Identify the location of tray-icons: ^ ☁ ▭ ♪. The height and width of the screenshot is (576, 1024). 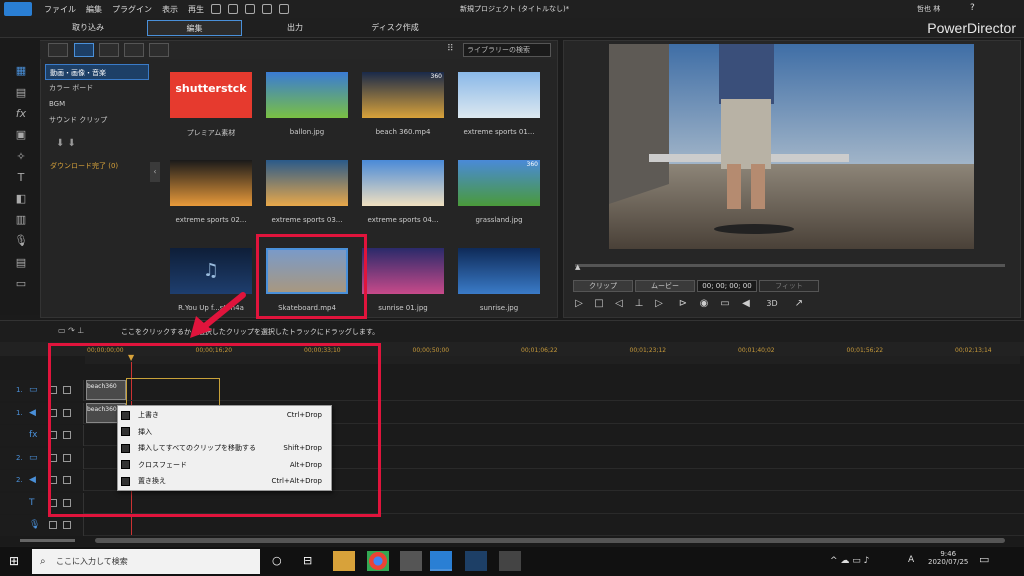
(849, 561).